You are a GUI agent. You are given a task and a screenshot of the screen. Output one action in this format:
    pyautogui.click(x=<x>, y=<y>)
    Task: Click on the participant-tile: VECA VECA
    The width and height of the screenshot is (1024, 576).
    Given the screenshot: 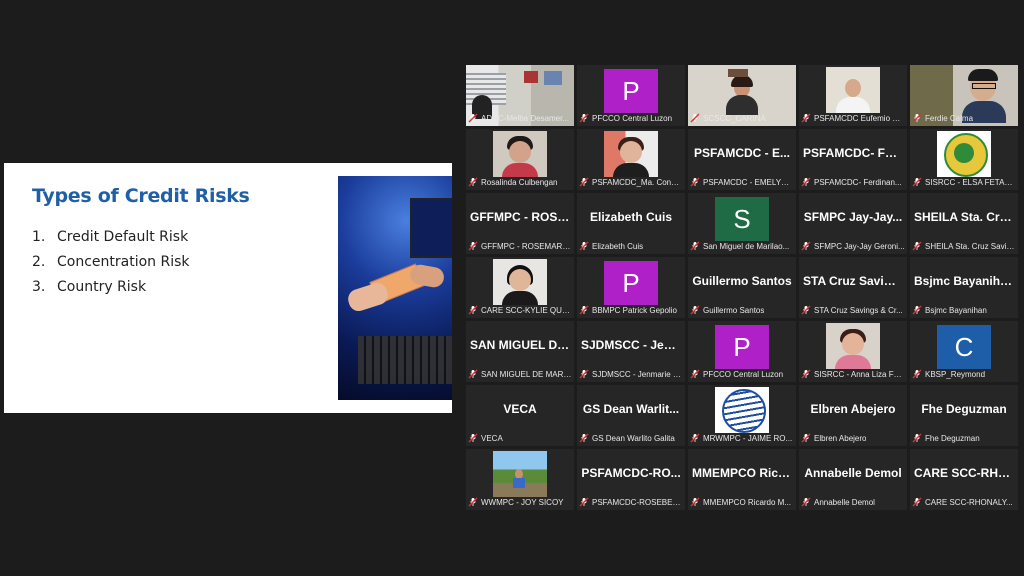 What is the action you would take?
    pyautogui.click(x=520, y=415)
    